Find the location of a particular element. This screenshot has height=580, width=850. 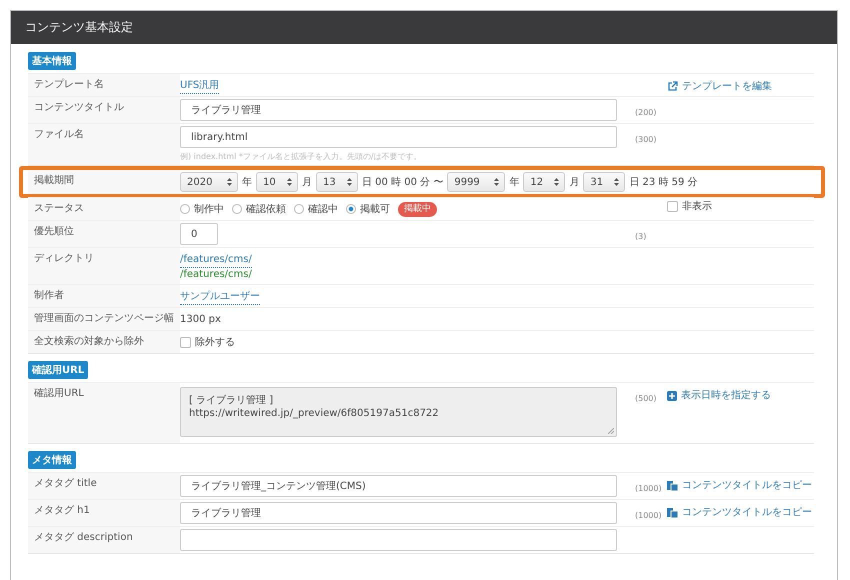

value-link: サンプルユーザー is located at coordinates (220, 297).